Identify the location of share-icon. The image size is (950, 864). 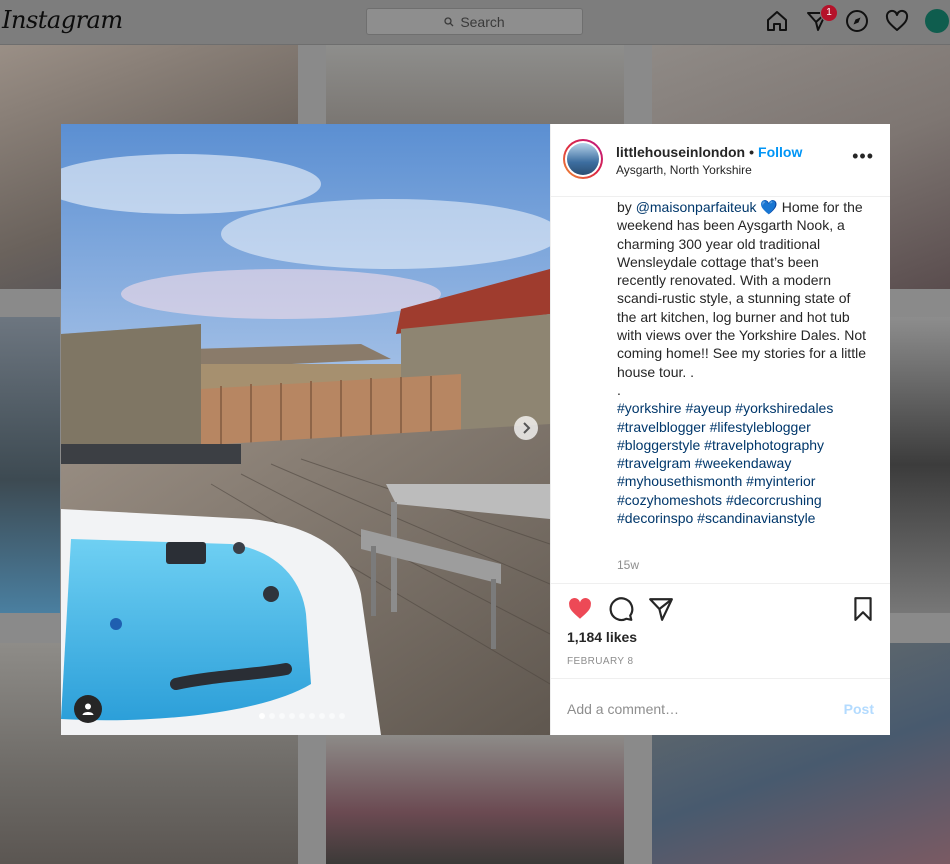
(661, 609).